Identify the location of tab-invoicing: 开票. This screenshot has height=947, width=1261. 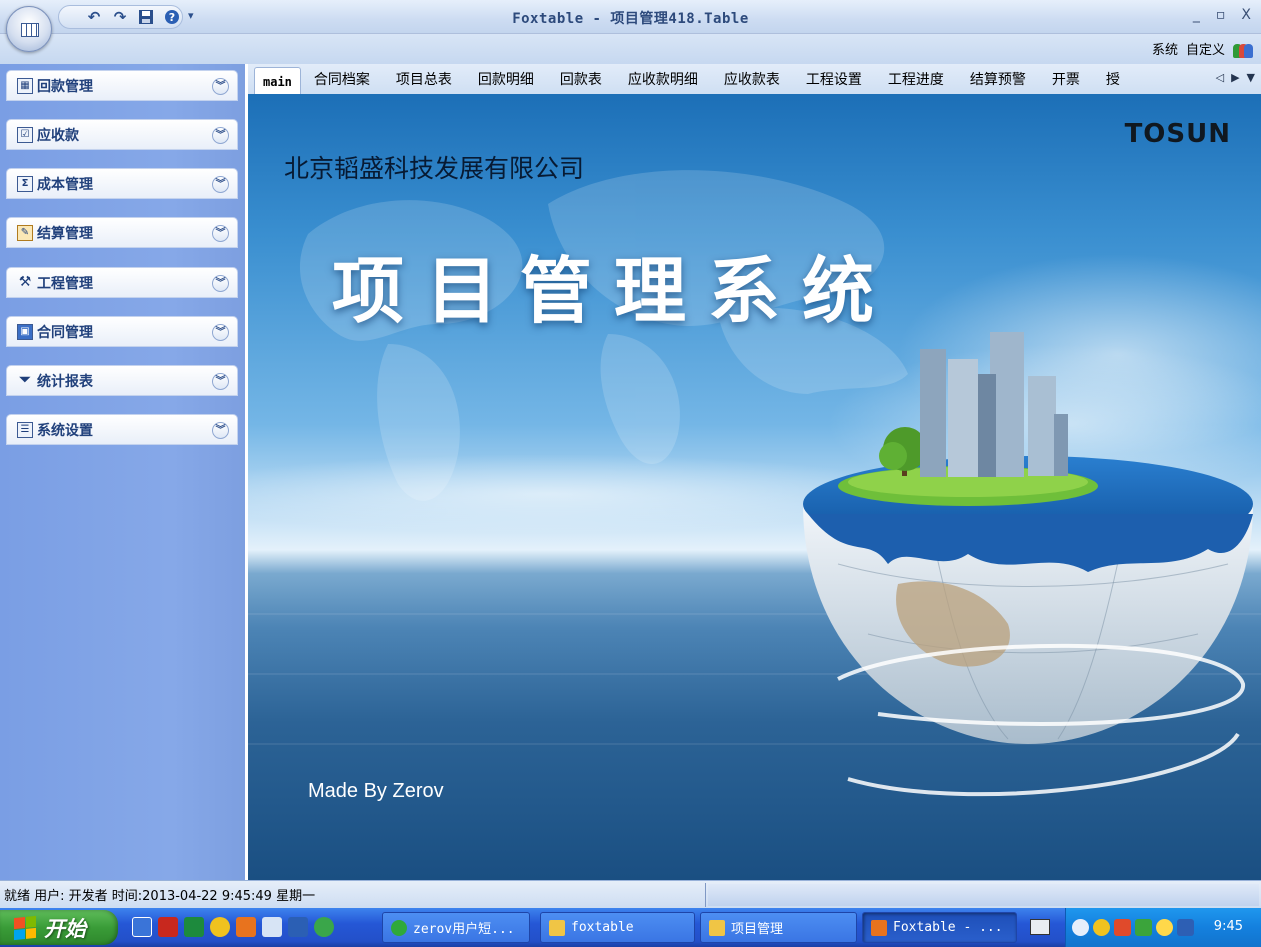
(1066, 79).